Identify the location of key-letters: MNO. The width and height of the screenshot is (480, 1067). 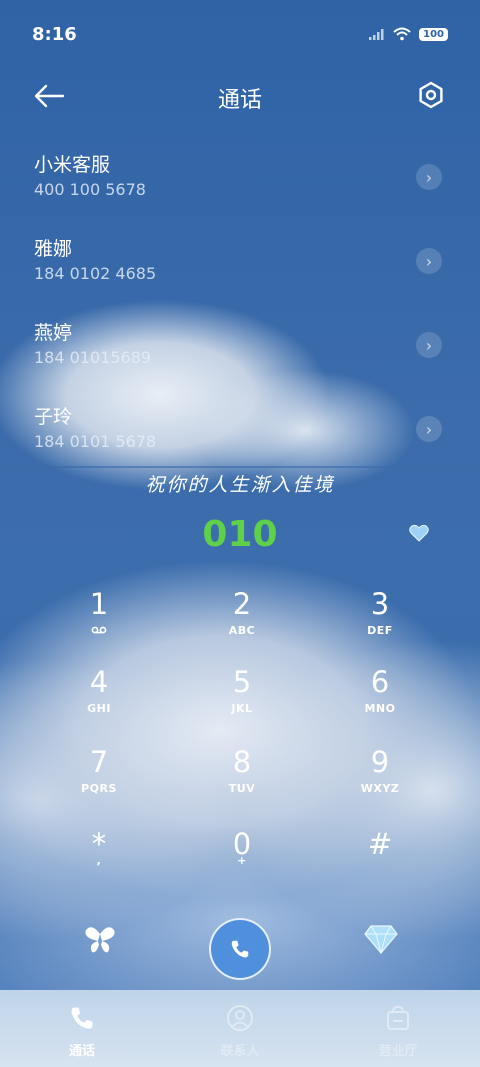
(380, 708).